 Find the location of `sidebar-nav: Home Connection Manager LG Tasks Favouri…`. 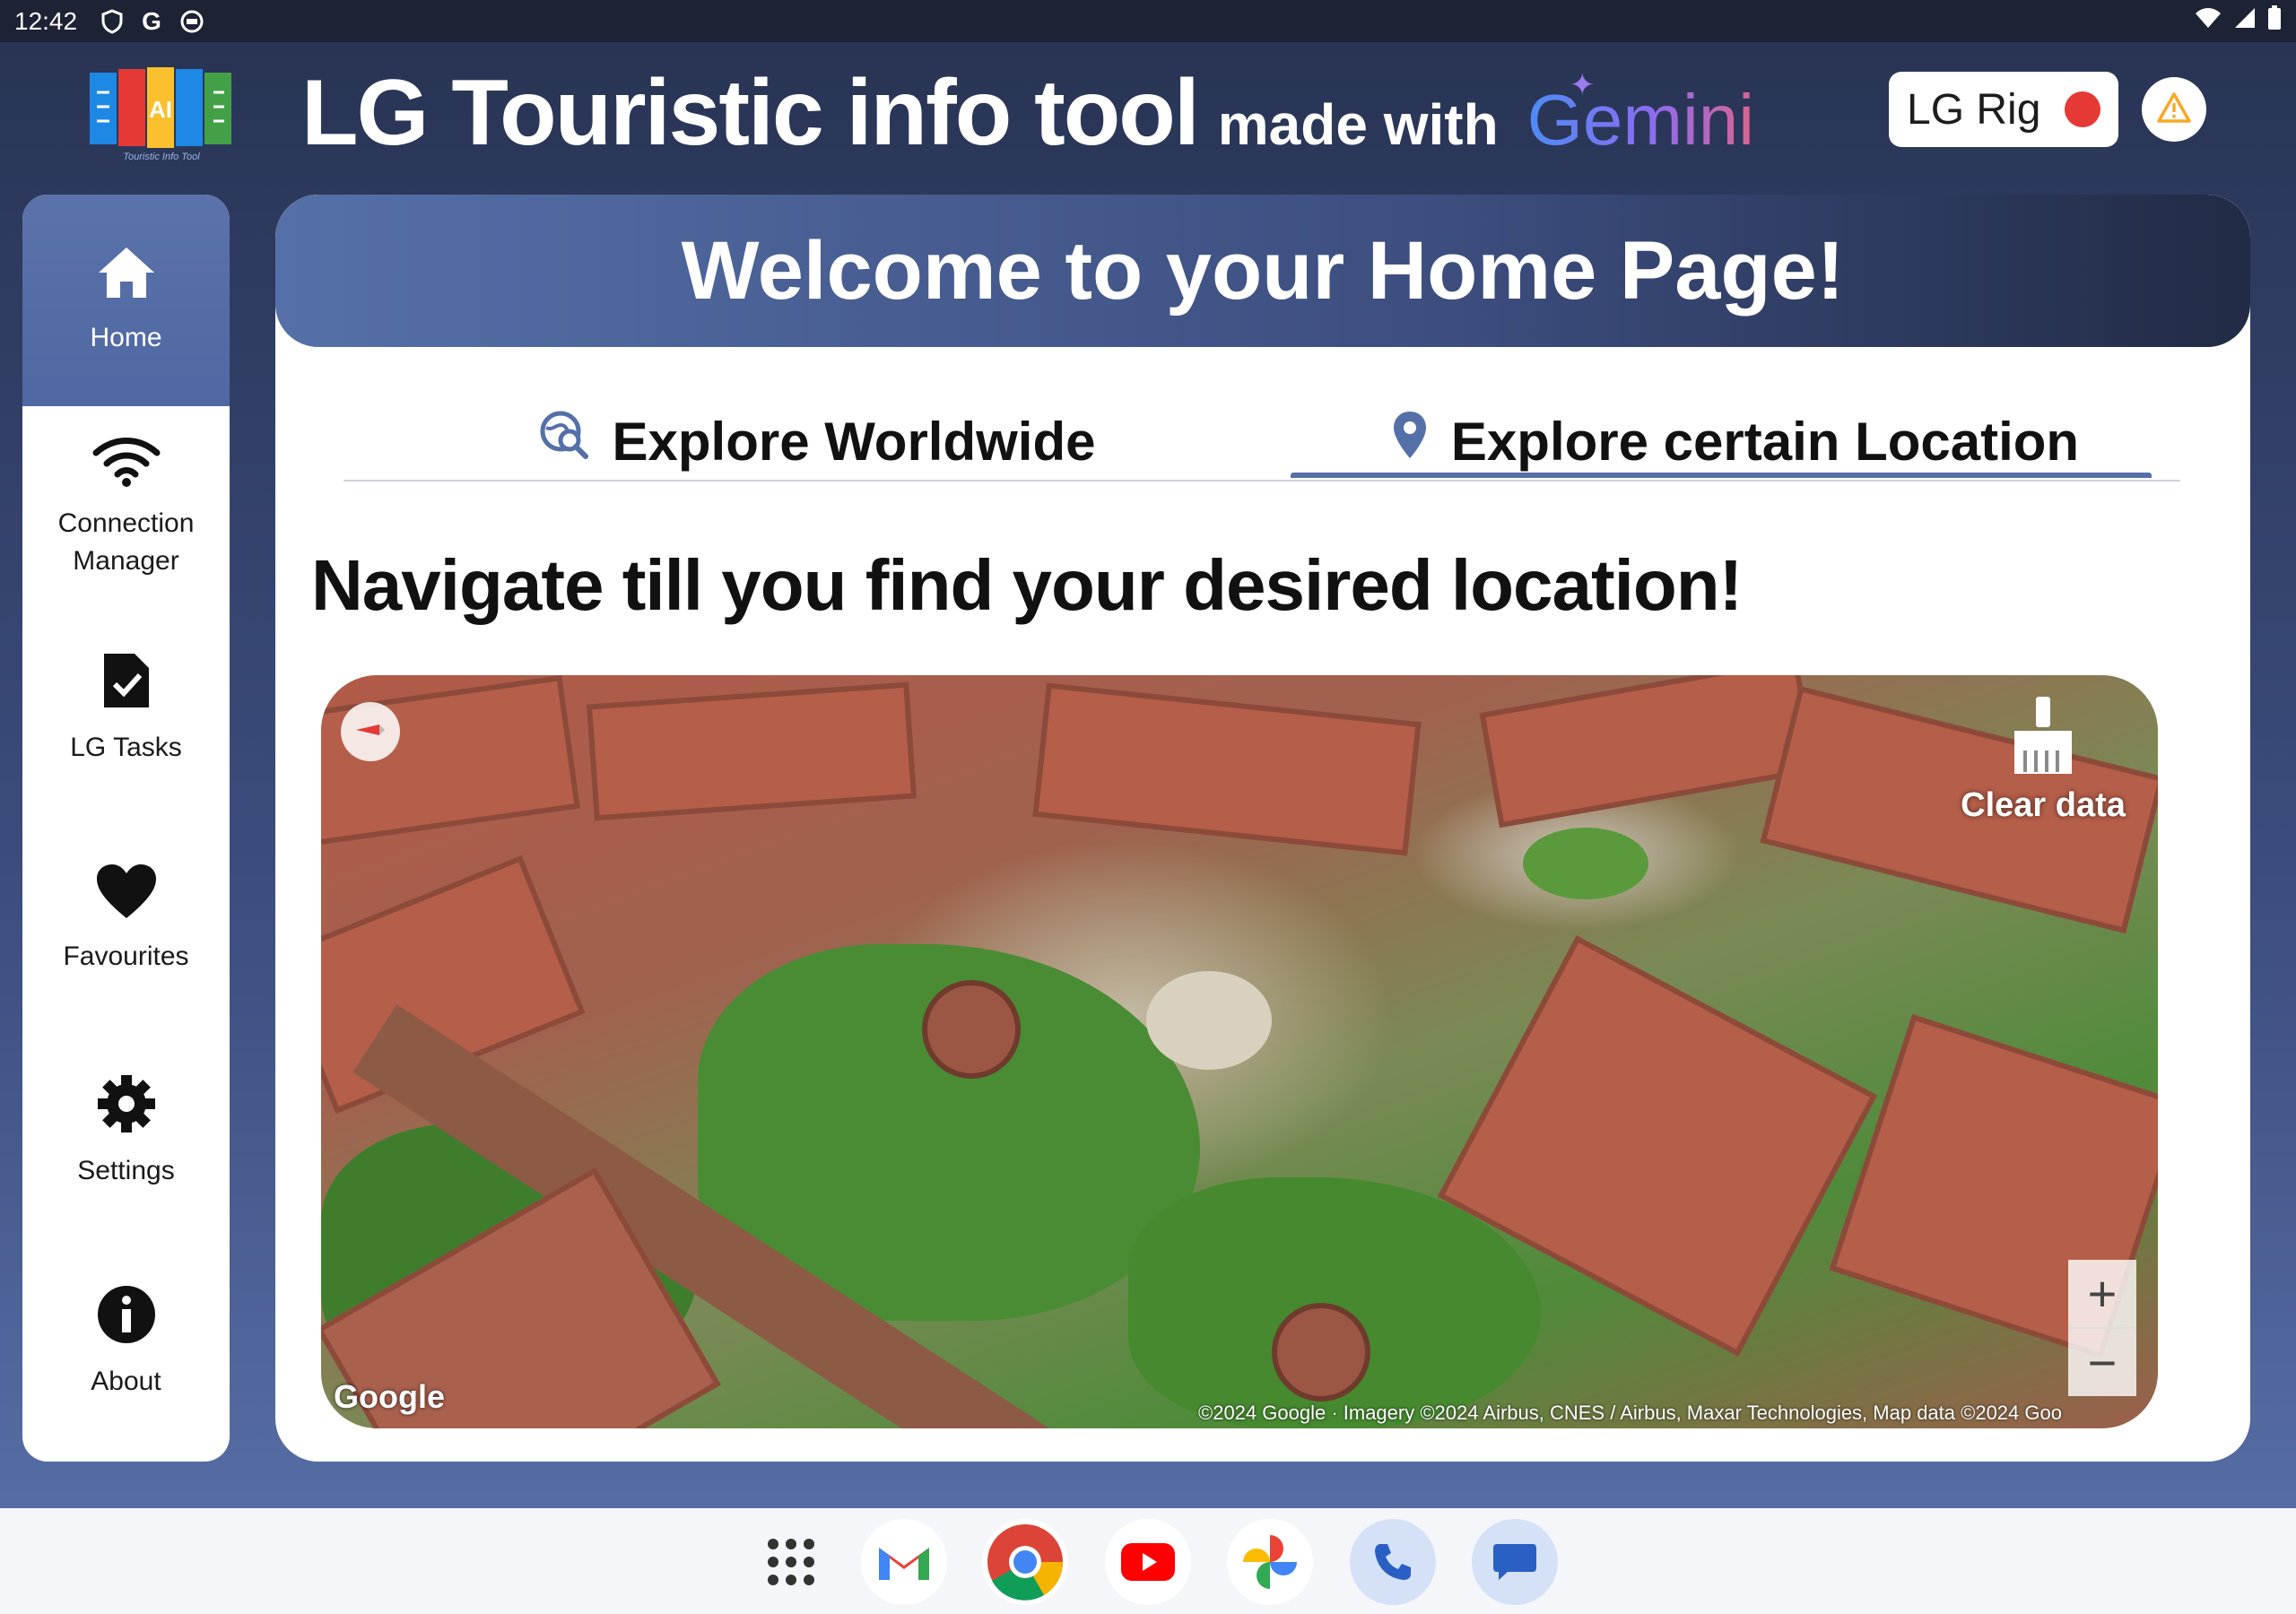

sidebar-nav: Home Connection Manager LG Tasks Favouri… is located at coordinates (126, 828).